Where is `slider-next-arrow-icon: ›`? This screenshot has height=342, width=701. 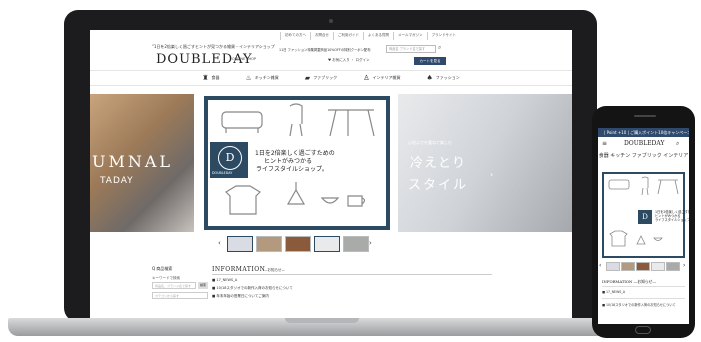 slider-next-arrow-icon: › is located at coordinates (491, 174).